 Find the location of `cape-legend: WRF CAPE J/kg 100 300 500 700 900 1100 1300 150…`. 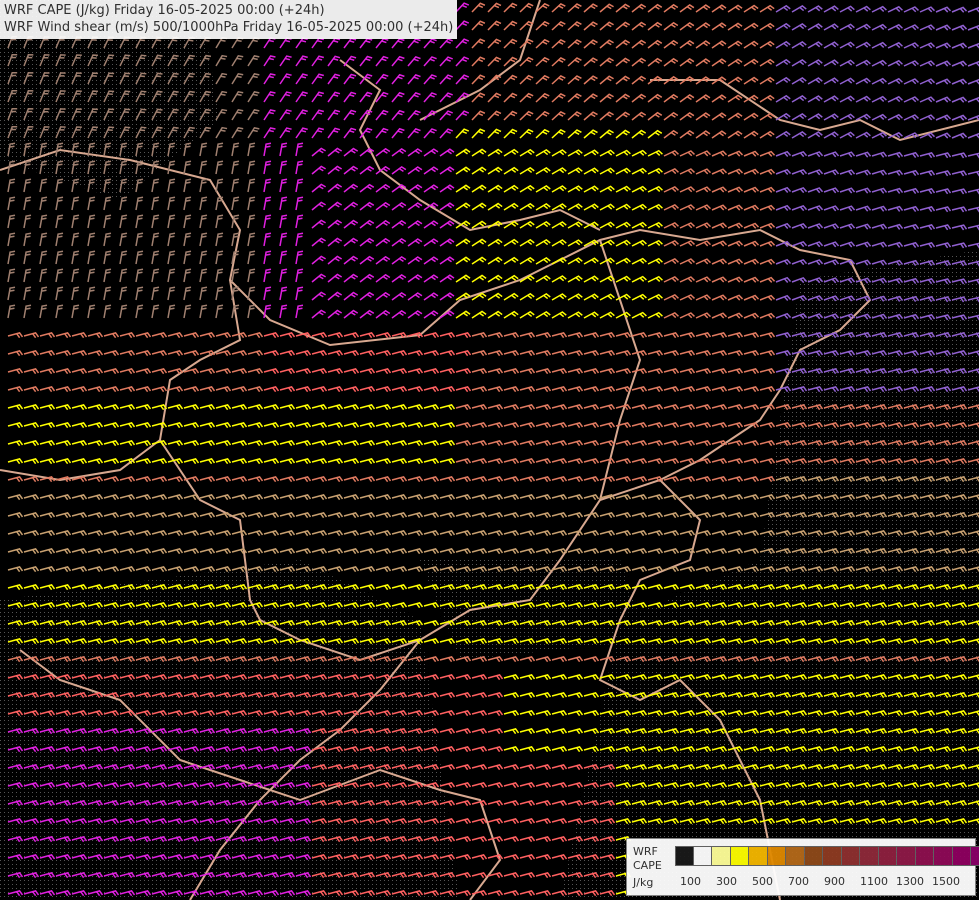

cape-legend: WRF CAPE J/kg 100 300 500 700 900 1100 1300 150… is located at coordinates (802, 867).